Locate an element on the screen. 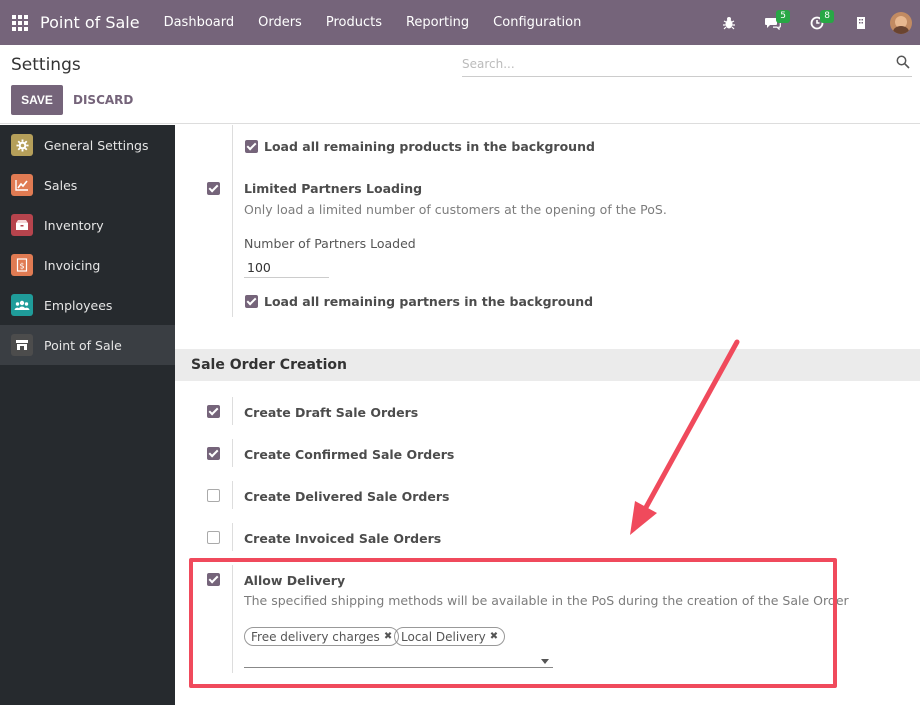 The width and height of the screenshot is (920, 705). confirmed-sale-orders-checkbox is located at coordinates (213, 453).